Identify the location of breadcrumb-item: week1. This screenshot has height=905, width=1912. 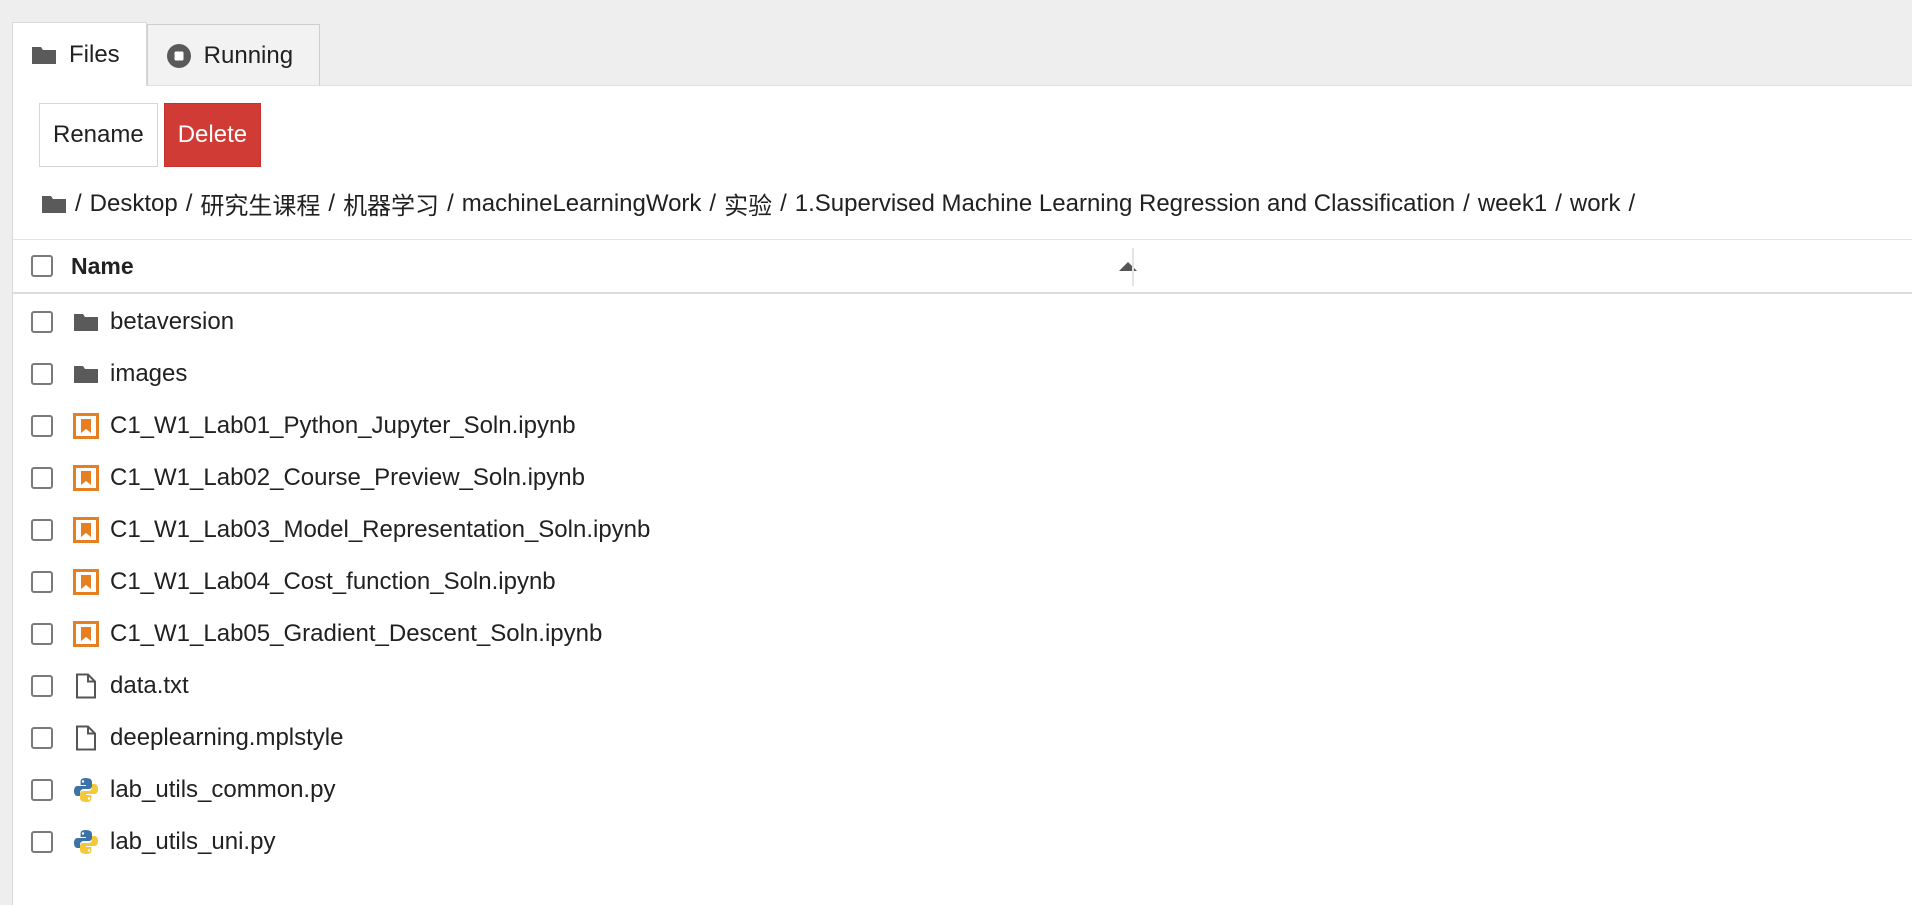
(1512, 204).